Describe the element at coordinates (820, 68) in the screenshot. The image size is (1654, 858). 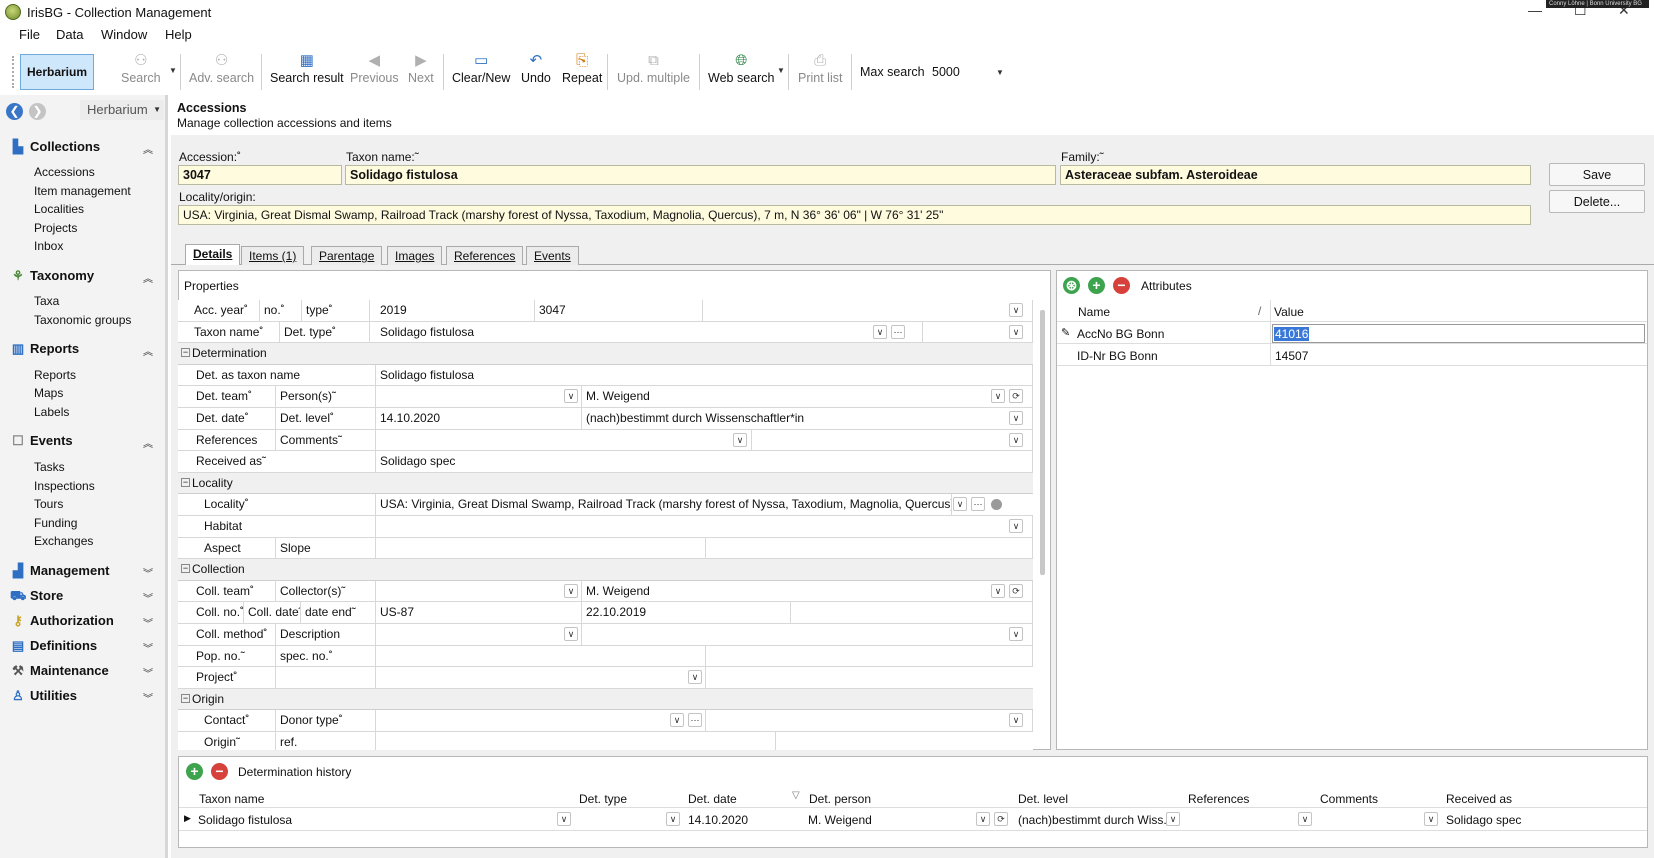
I see `print-list-button: ⎙ Print list` at that location.